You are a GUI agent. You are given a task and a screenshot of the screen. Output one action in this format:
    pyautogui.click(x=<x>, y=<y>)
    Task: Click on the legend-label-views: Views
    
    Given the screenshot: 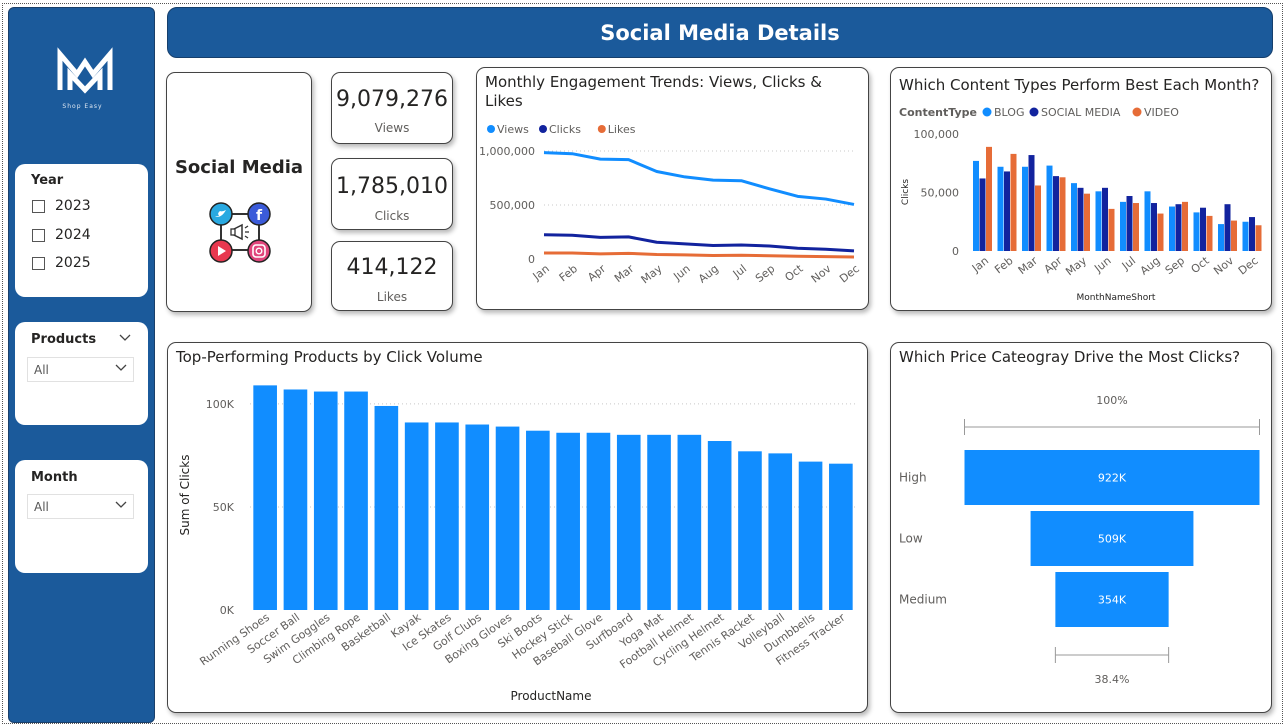 What is the action you would take?
    pyautogui.click(x=513, y=129)
    